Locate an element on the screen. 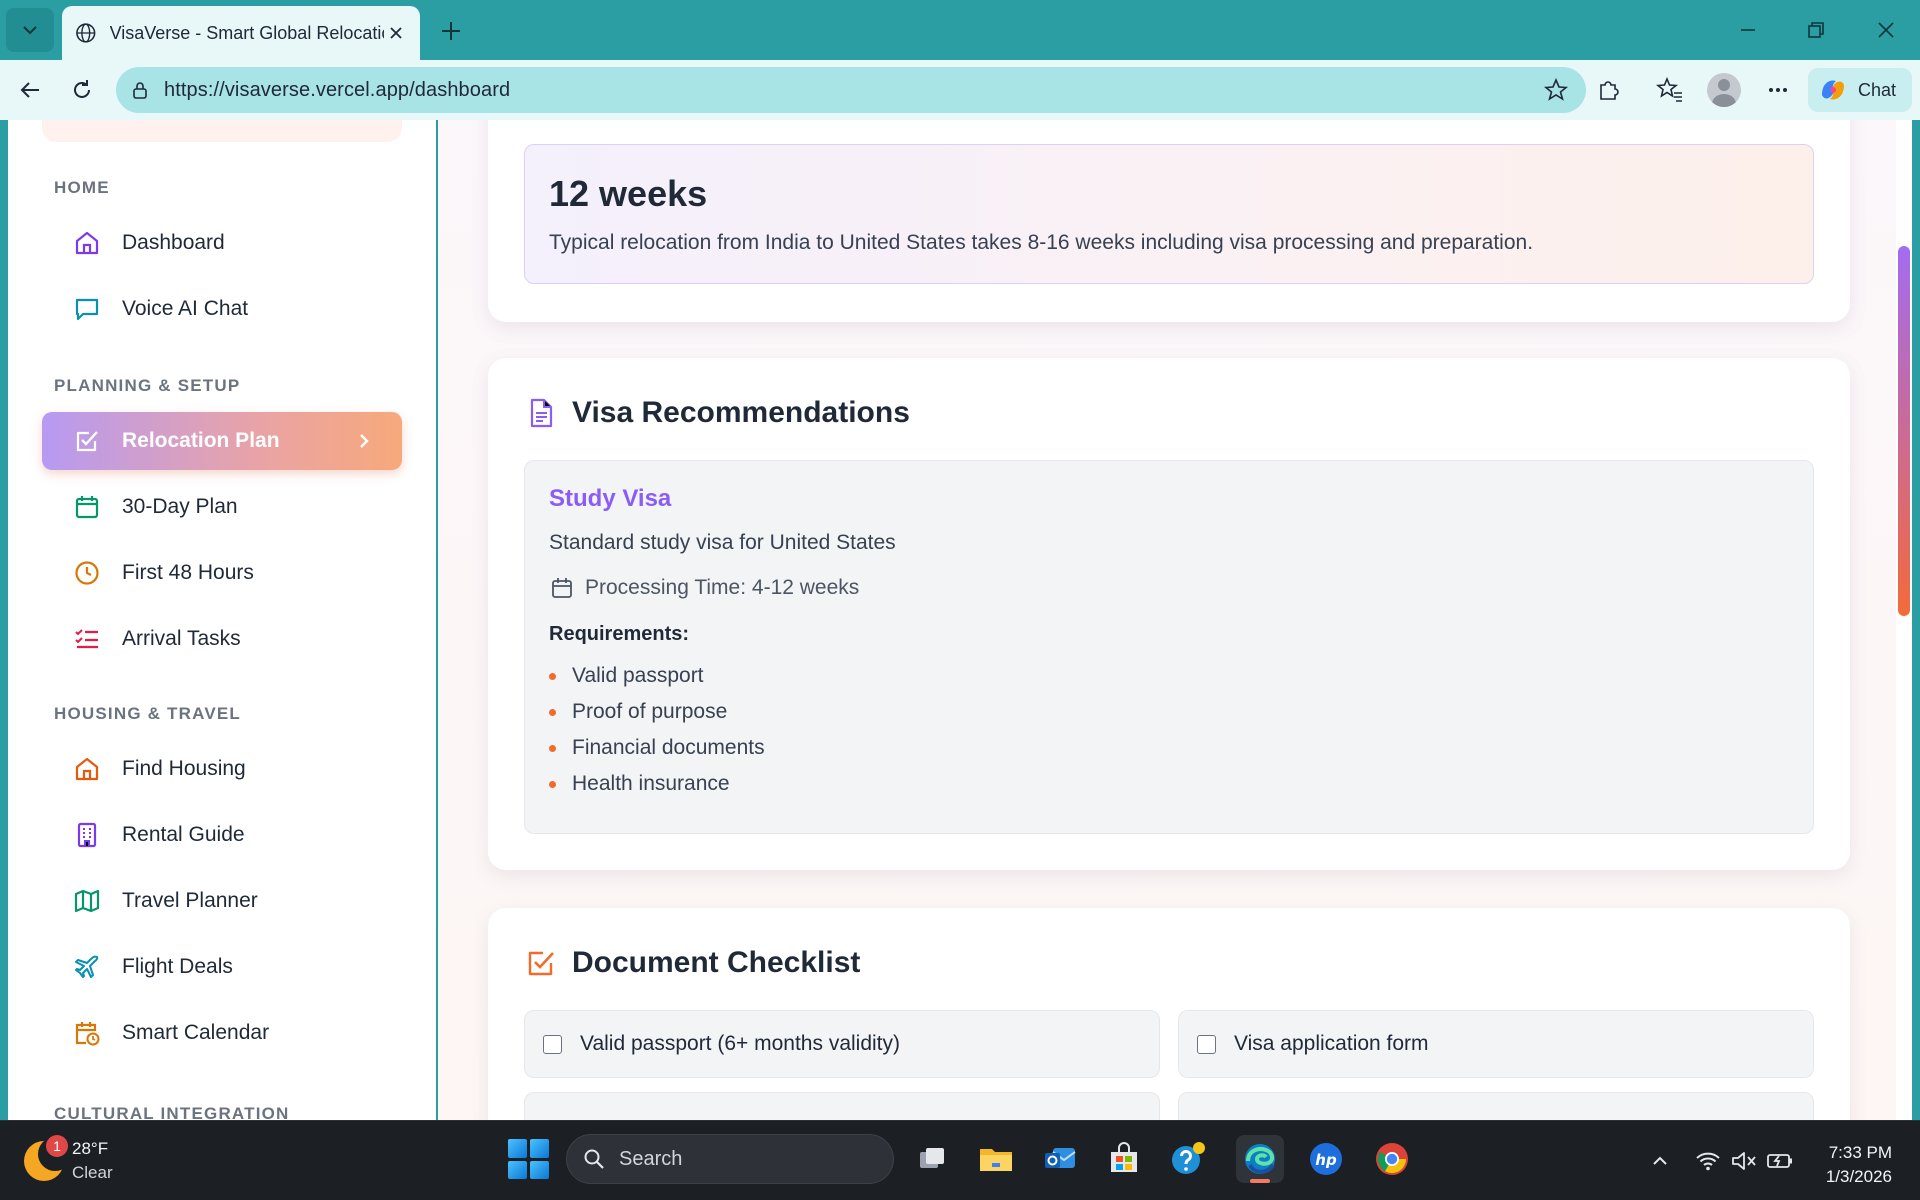  tab-list-button is located at coordinates (30, 30).